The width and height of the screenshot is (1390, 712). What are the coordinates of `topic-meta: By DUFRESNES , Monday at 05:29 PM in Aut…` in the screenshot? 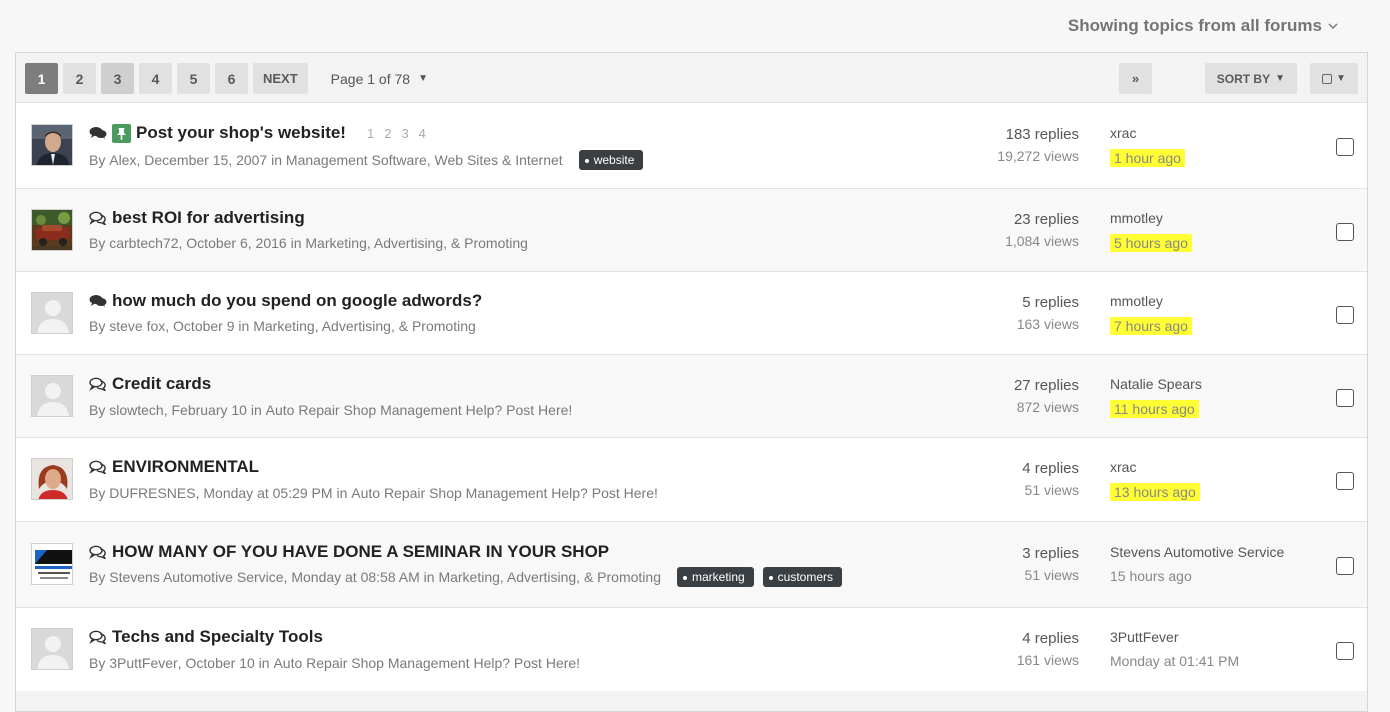 It's located at (373, 493).